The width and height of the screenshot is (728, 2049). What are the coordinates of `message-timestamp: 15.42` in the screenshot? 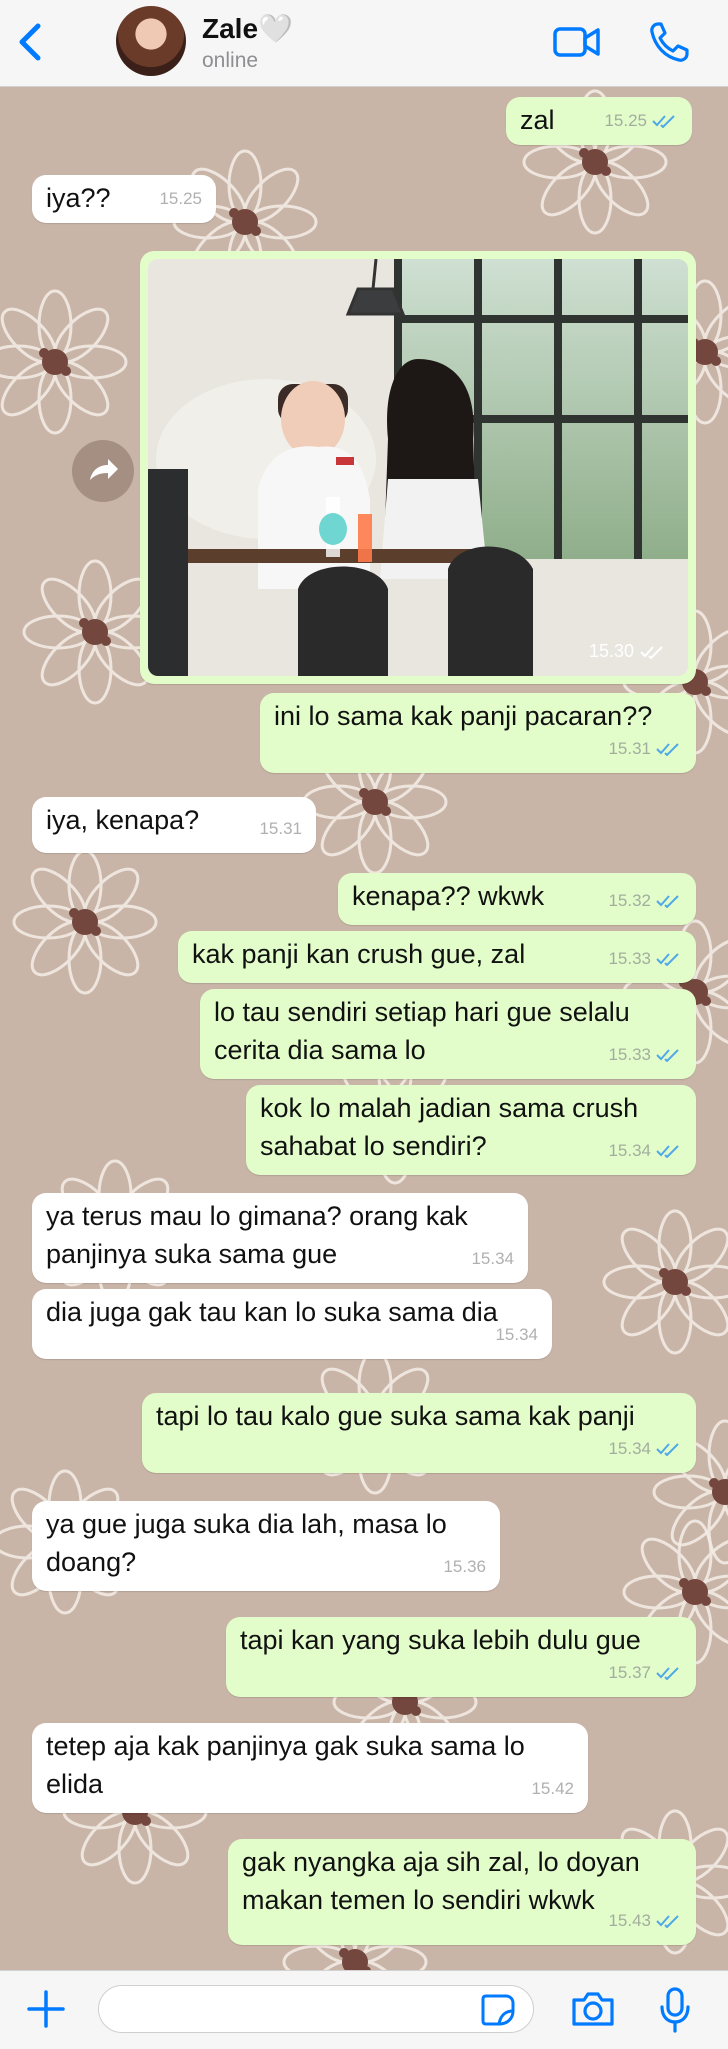 It's located at (552, 1789).